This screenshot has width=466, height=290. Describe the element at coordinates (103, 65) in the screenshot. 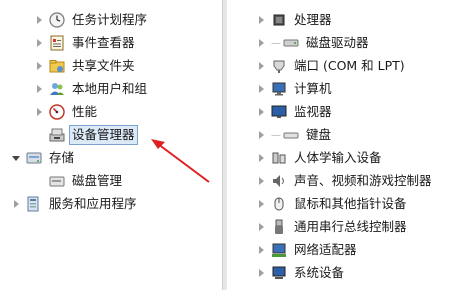

I see `tree-item-label: 共享文件夹` at that location.